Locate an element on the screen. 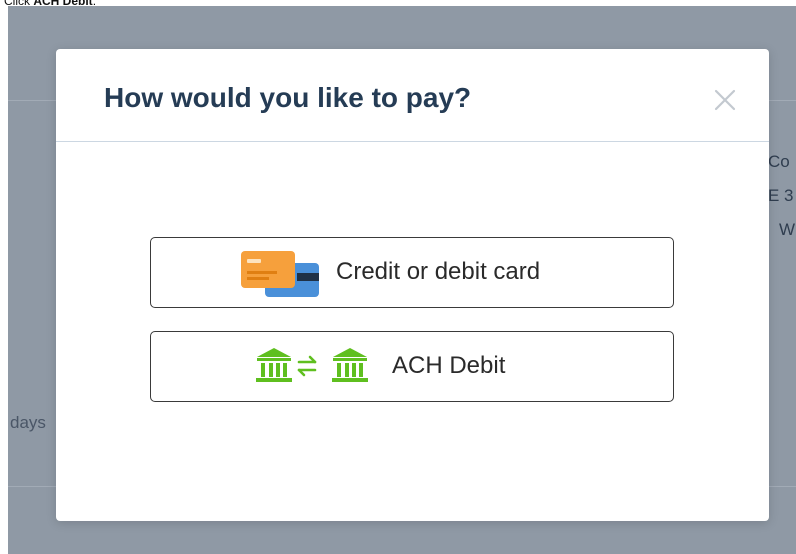 The width and height of the screenshot is (796, 554). close-icon is located at coordinates (725, 100).